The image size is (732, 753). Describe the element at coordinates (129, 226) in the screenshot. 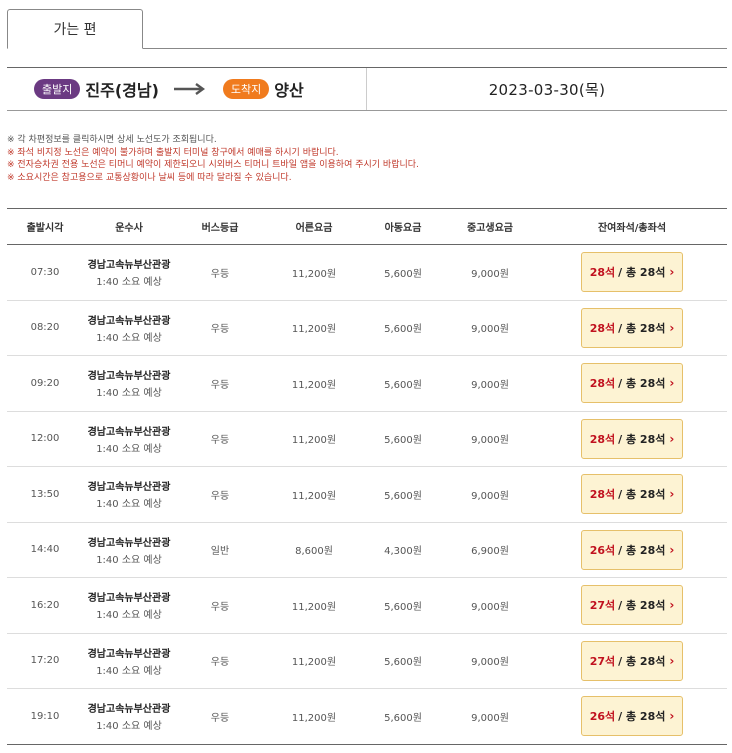

I see `header-company: 운수사` at that location.